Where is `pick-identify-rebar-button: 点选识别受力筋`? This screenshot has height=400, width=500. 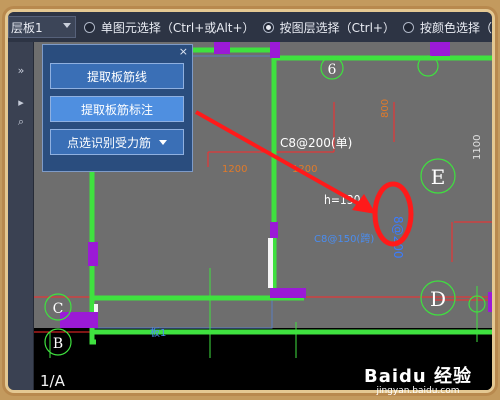
pick-identify-rebar-button: 点选识别受力筋 is located at coordinates (117, 142).